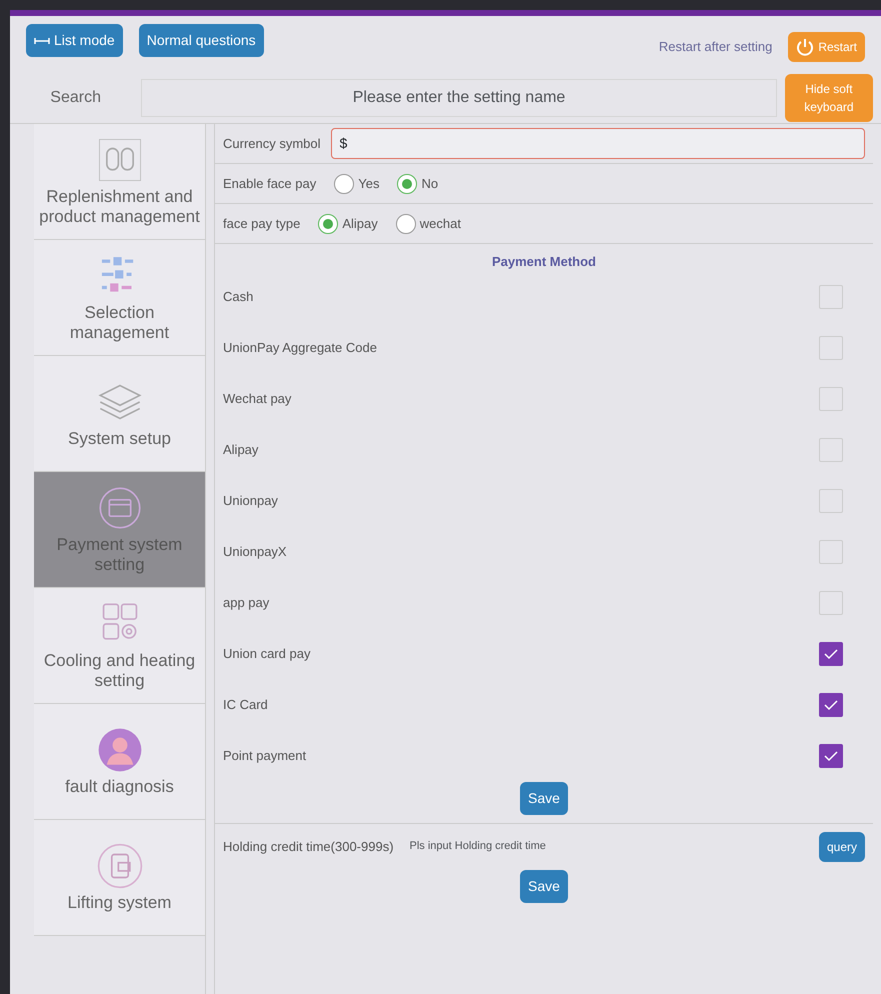 This screenshot has height=994, width=881. I want to click on payment-method-label: Alipay, so click(240, 450).